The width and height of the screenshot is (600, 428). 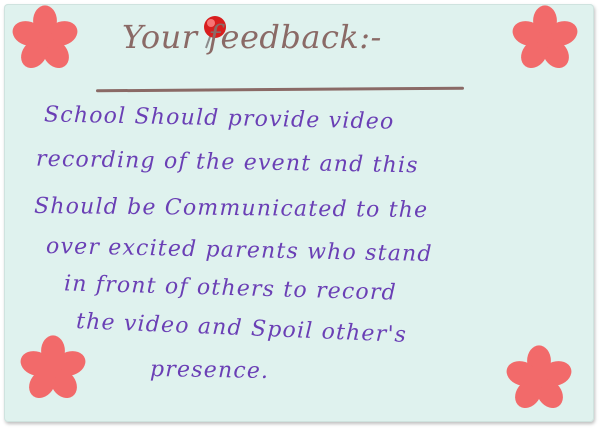 What do you see at coordinates (239, 250) in the screenshot?
I see `feedback-line: over excited parents who stand` at bounding box center [239, 250].